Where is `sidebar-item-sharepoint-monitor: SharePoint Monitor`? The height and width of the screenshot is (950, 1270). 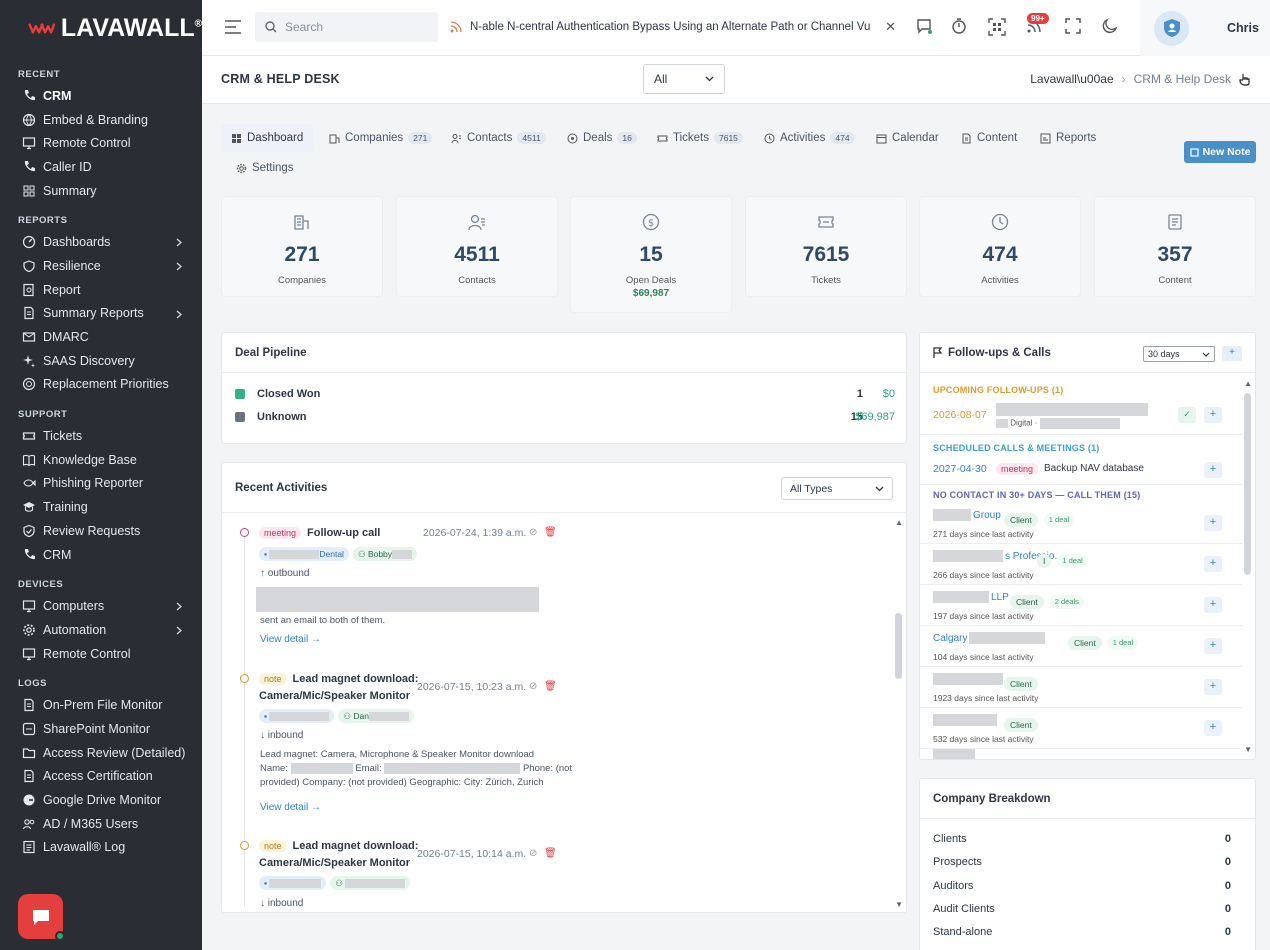
sidebar-item-sharepoint-monitor: SharePoint Monitor is located at coordinates (101, 729).